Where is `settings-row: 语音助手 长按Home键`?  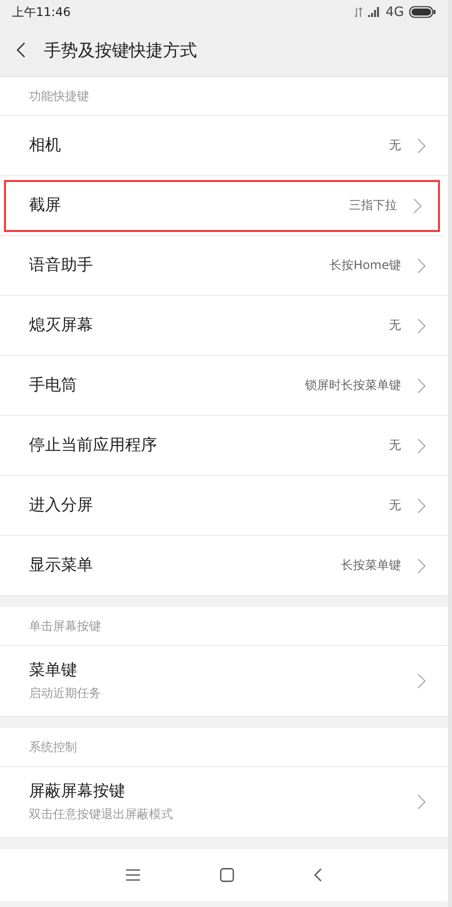
settings-row: 语音助手 长按Home键 is located at coordinates (224, 266).